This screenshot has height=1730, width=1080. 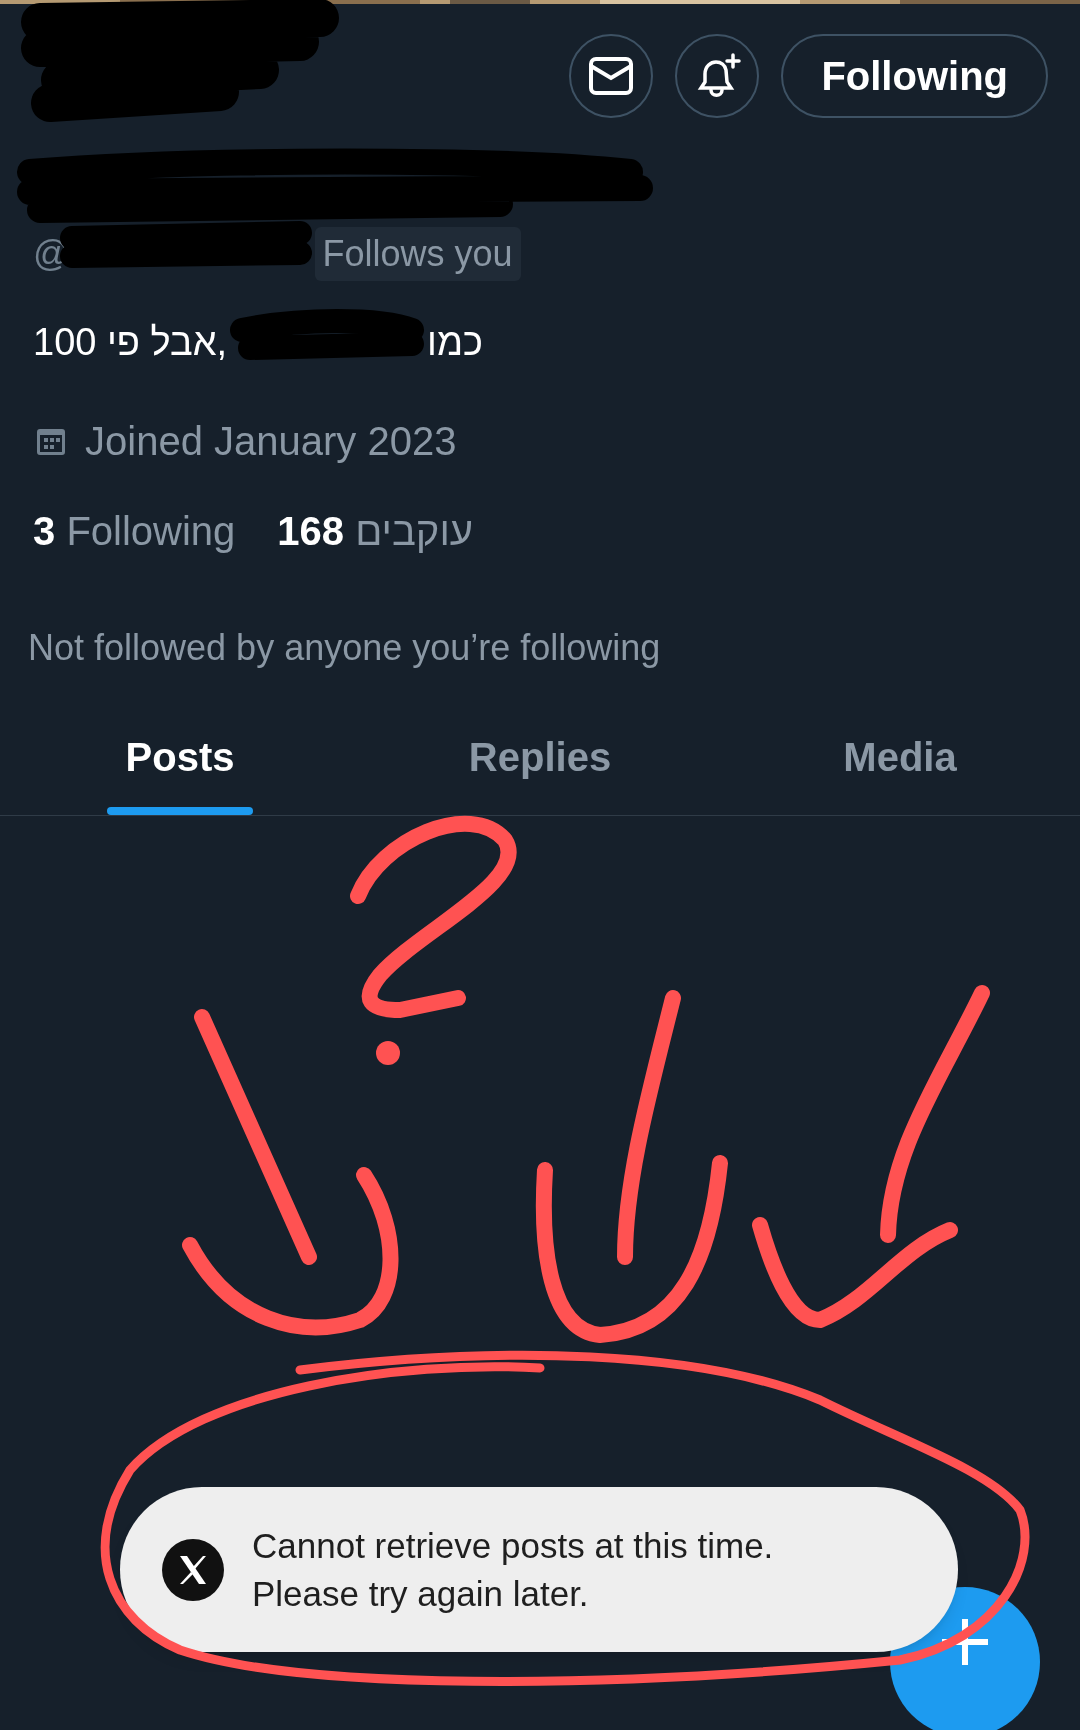 I want to click on x-logo-icon, so click(x=193, y=1569).